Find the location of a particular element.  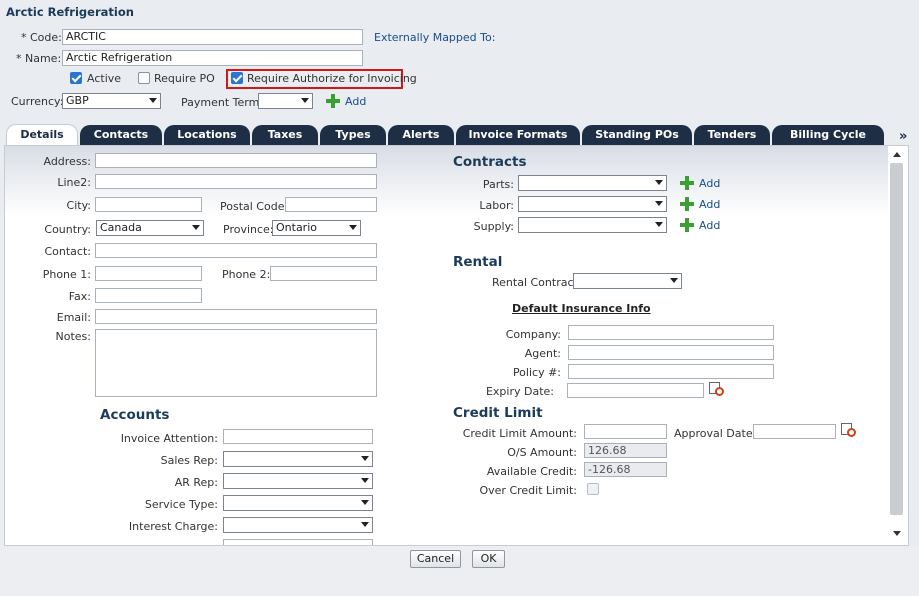

agent-input is located at coordinates (671, 352).